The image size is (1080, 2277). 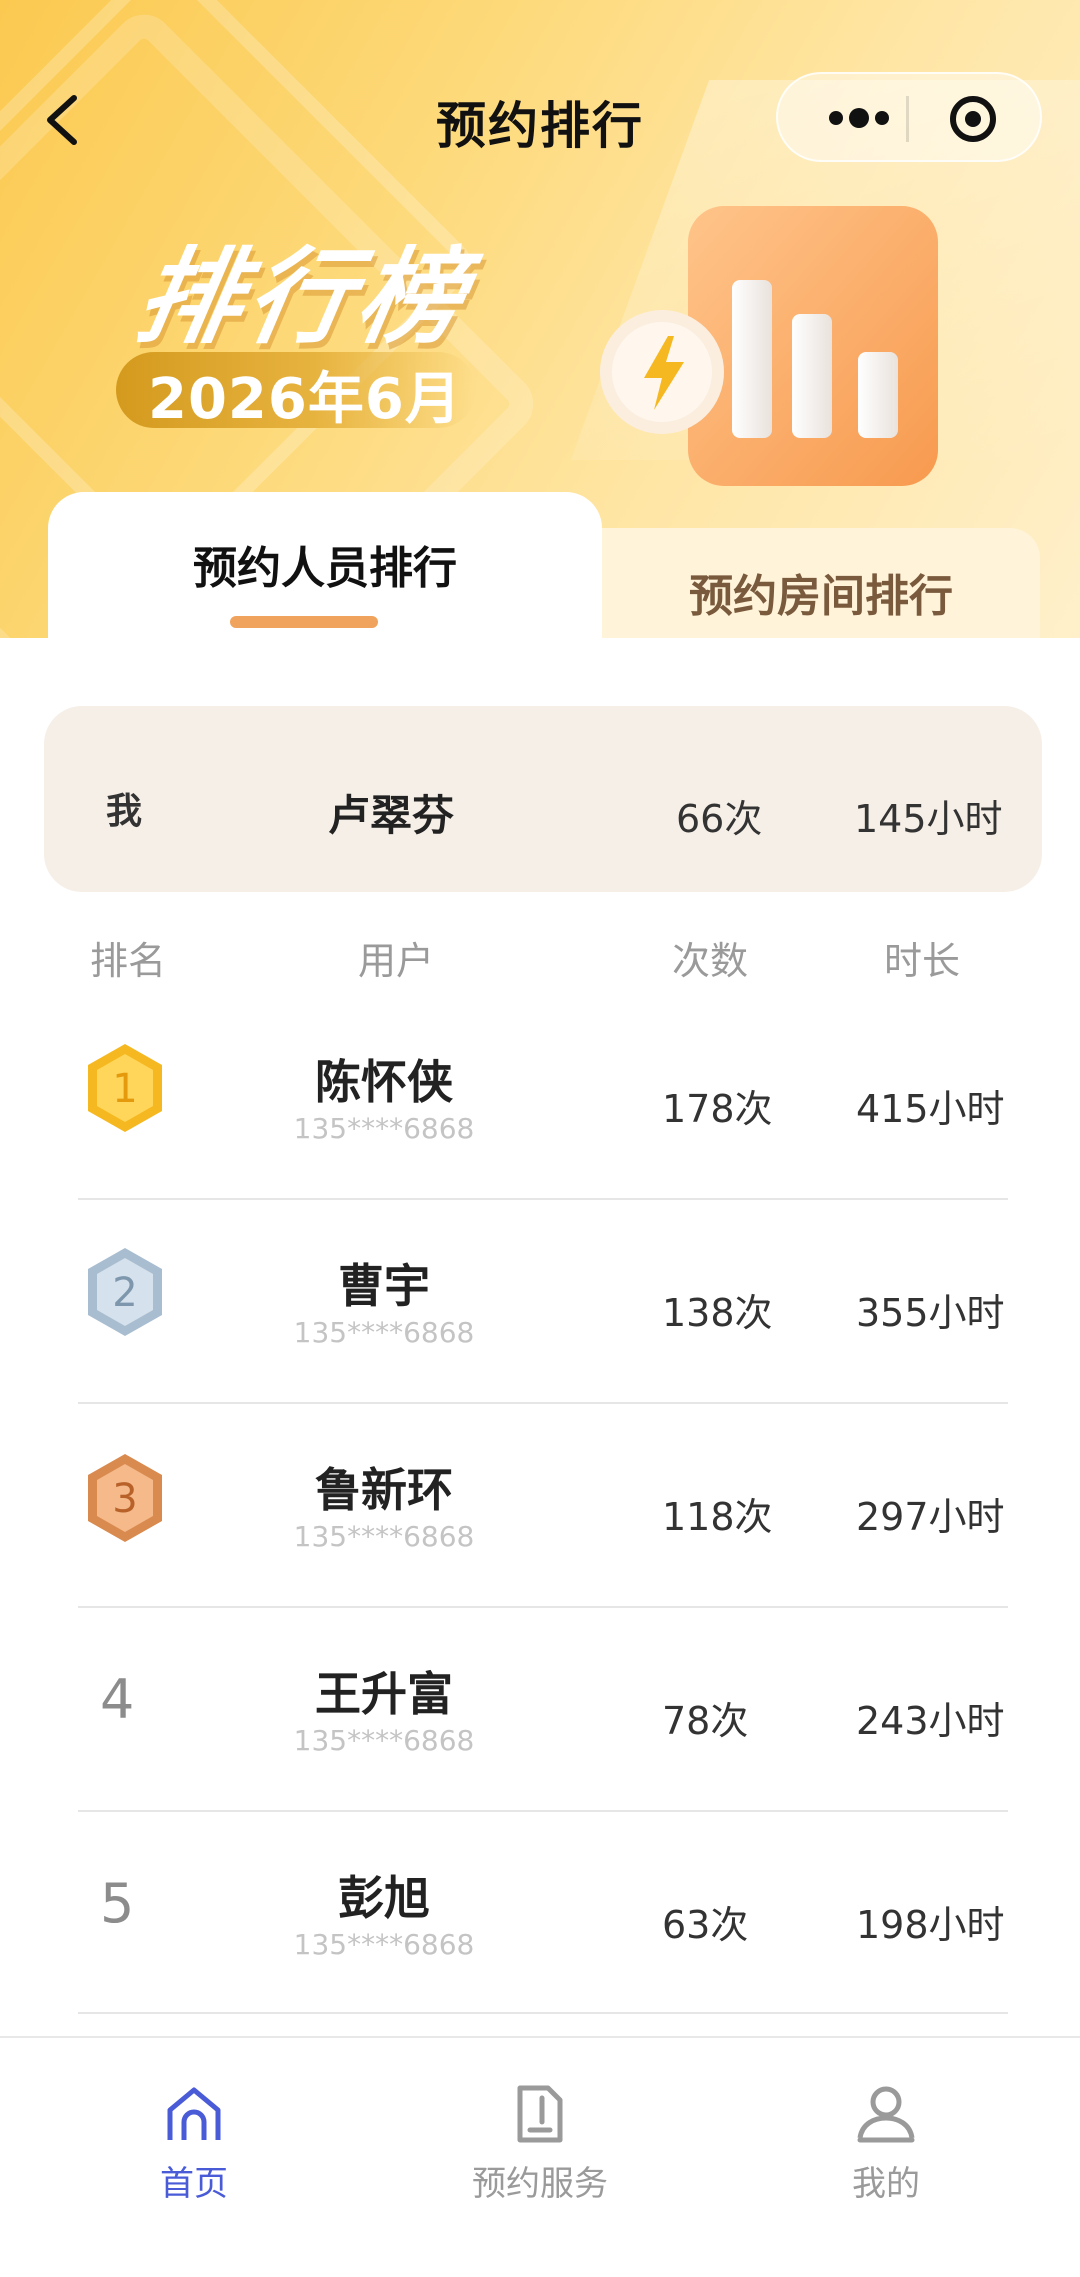 What do you see at coordinates (194, 2184) in the screenshot?
I see `tabbar-label-home: 首页` at bounding box center [194, 2184].